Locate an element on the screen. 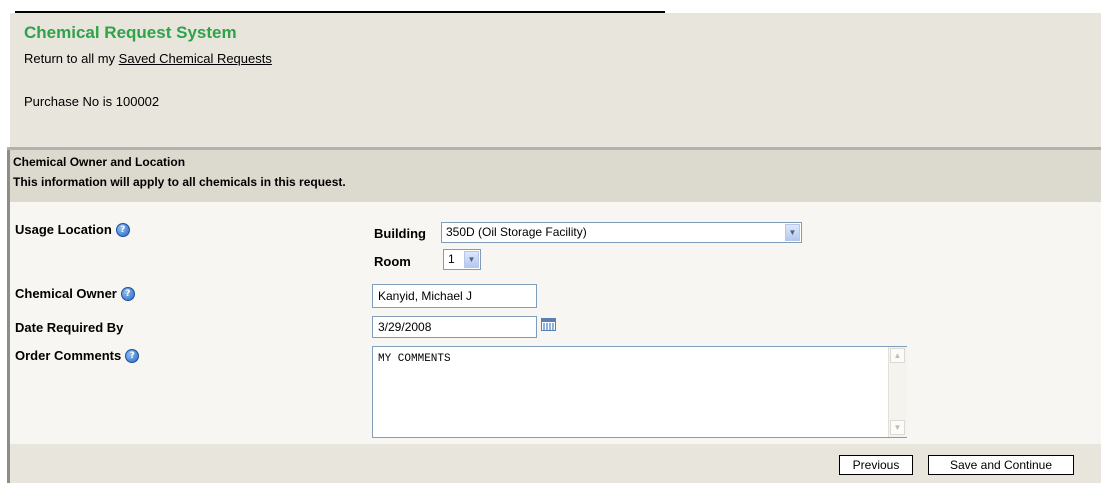 The width and height of the screenshot is (1101, 483). room-value: 1 is located at coordinates (451, 259).